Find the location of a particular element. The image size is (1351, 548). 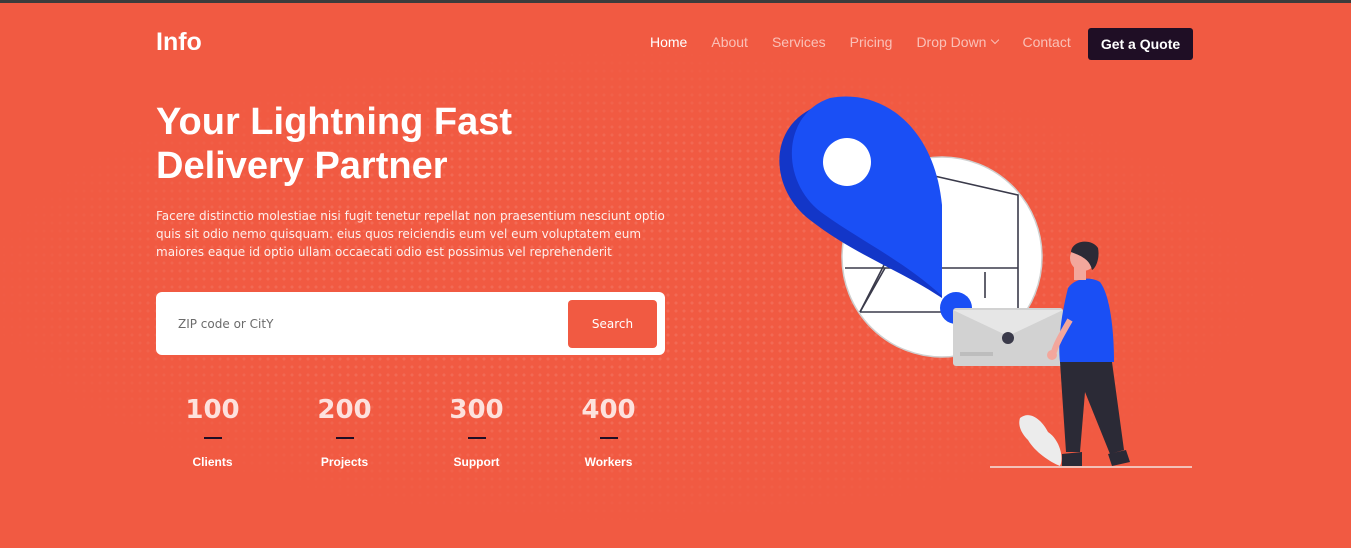

nav-contact-label: Contact is located at coordinates (1046, 42).